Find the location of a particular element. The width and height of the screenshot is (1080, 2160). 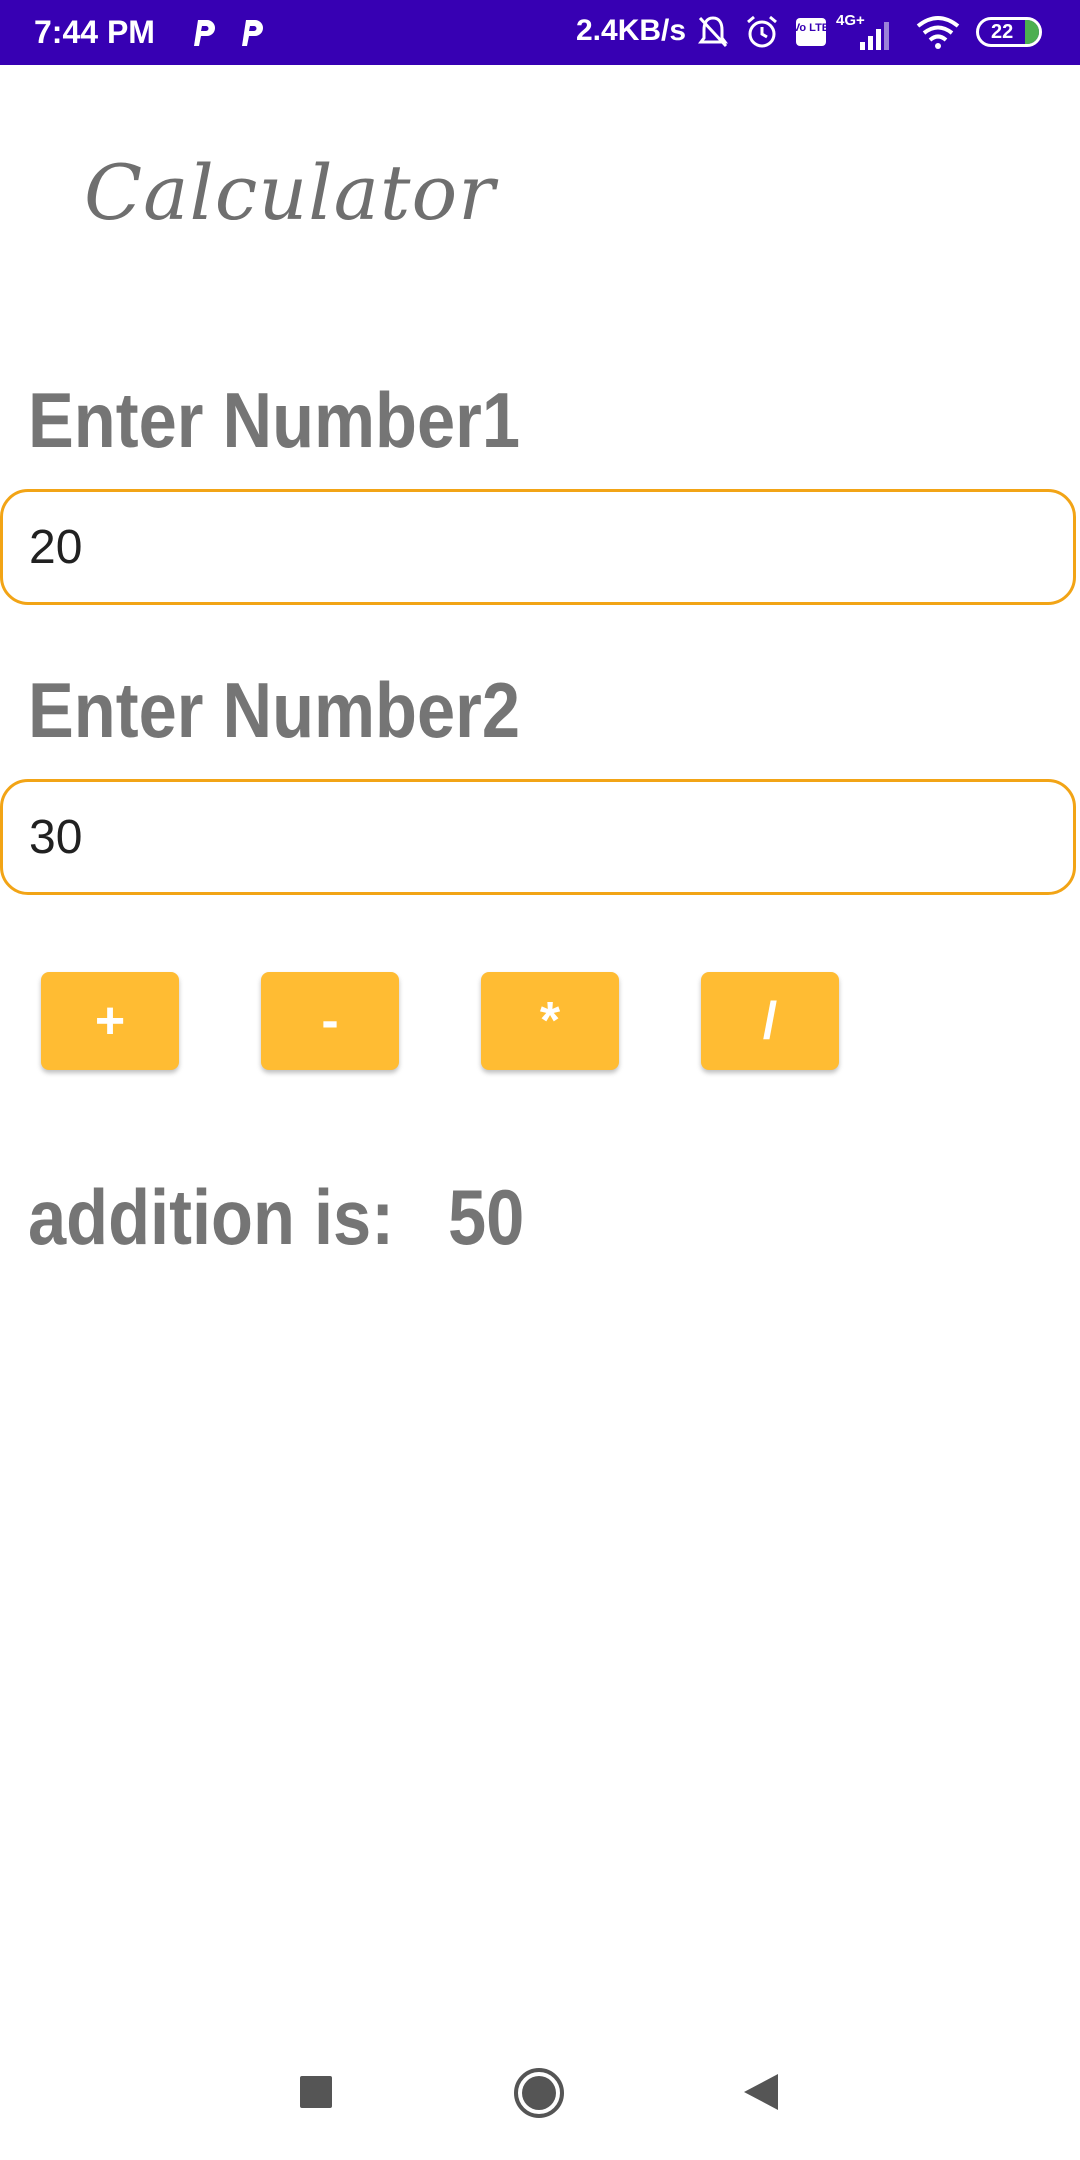

app-title: Calculator is located at coordinates (290, 192).